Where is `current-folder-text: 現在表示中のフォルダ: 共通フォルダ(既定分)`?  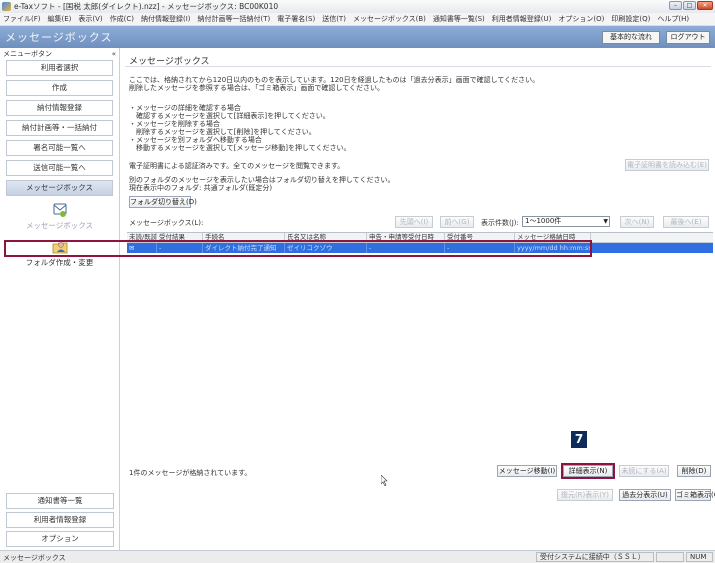 current-folder-text: 現在表示中のフォルダ: 共通フォルダ(既定分) is located at coordinates (201, 188).